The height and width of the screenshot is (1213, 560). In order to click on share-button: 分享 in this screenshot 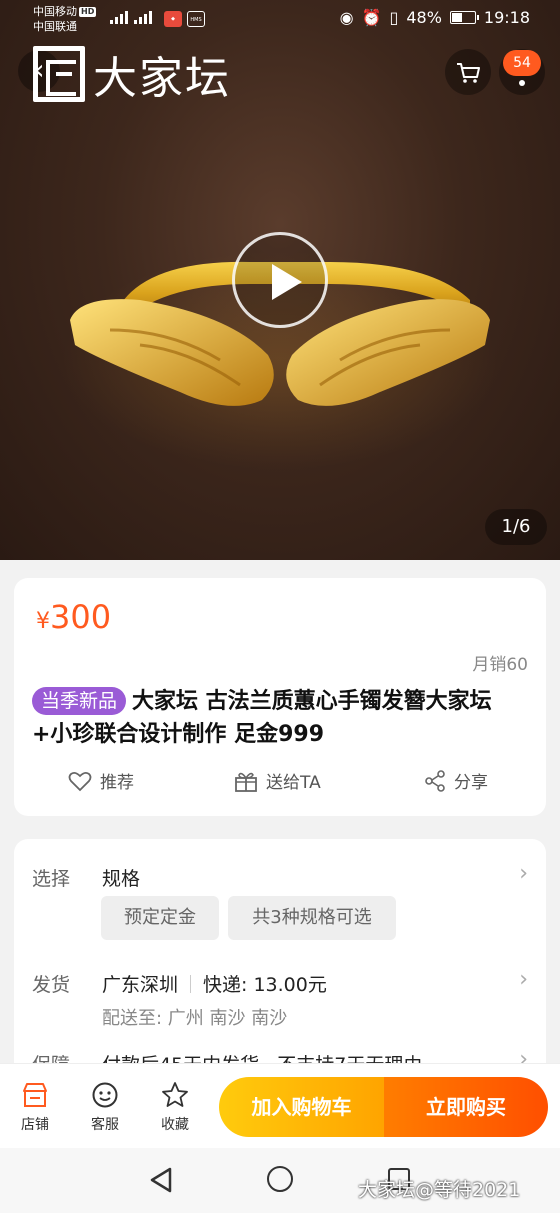, I will do `click(456, 780)`.